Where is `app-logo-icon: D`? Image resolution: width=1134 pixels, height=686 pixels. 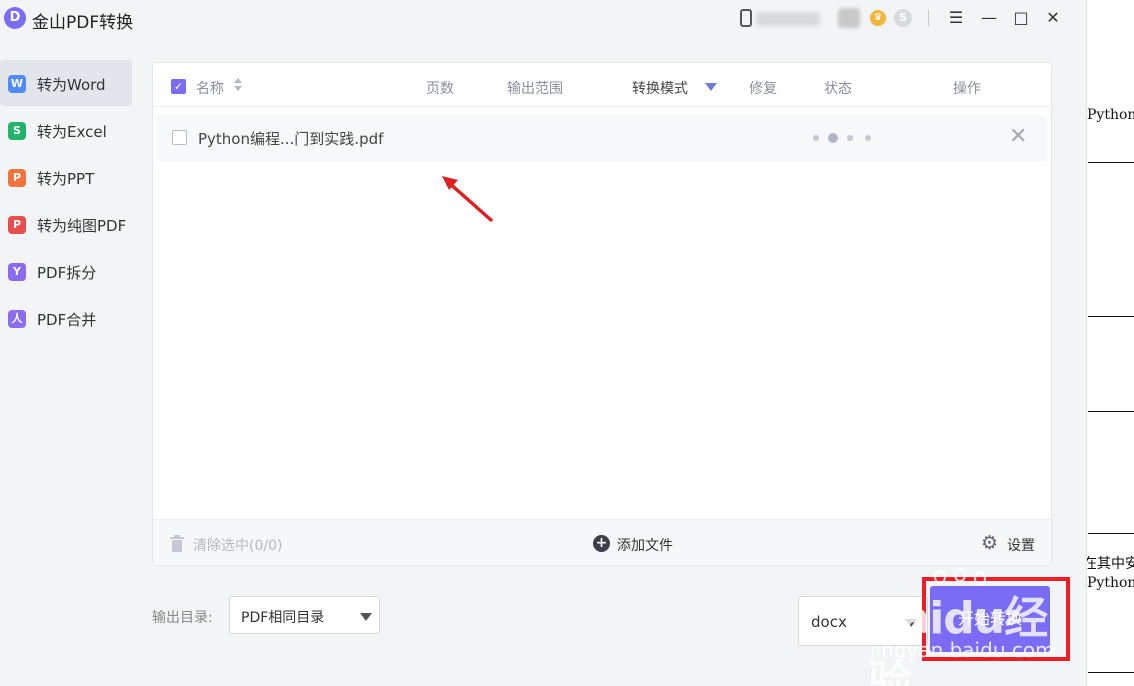 app-logo-icon: D is located at coordinates (15, 18).